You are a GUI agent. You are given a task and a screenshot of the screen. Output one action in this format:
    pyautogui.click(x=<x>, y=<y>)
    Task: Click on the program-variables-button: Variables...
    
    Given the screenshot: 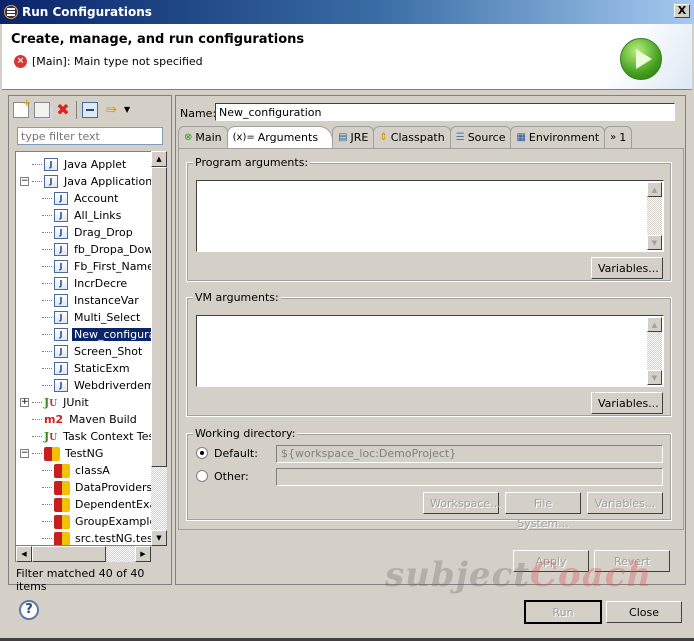 What is the action you would take?
    pyautogui.click(x=627, y=268)
    